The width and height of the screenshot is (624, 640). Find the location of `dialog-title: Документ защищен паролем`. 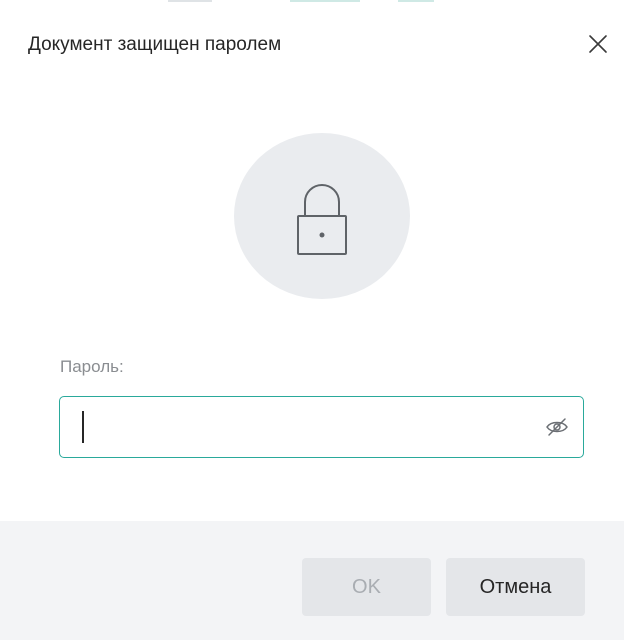

dialog-title: Документ защищен паролем is located at coordinates (155, 44).